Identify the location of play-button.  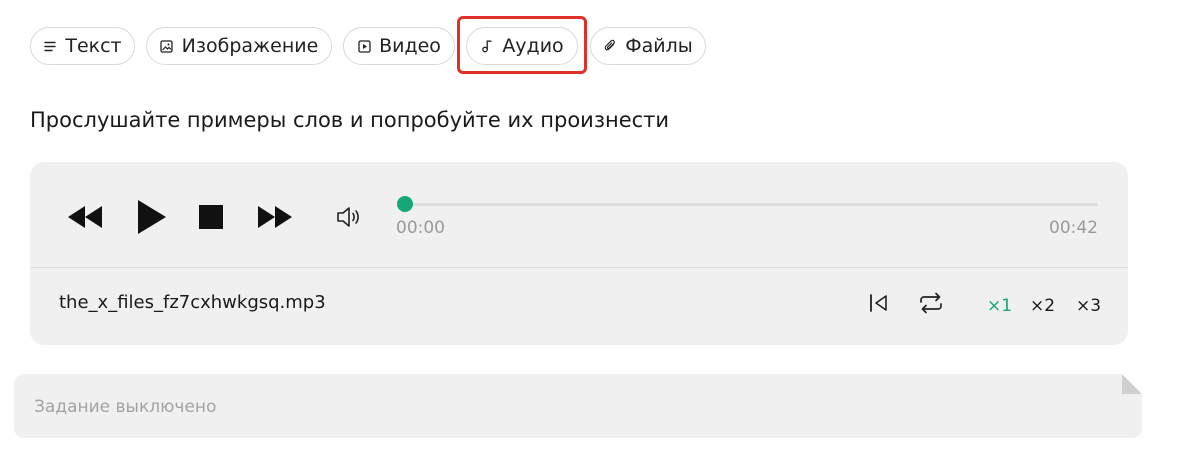
(151, 217).